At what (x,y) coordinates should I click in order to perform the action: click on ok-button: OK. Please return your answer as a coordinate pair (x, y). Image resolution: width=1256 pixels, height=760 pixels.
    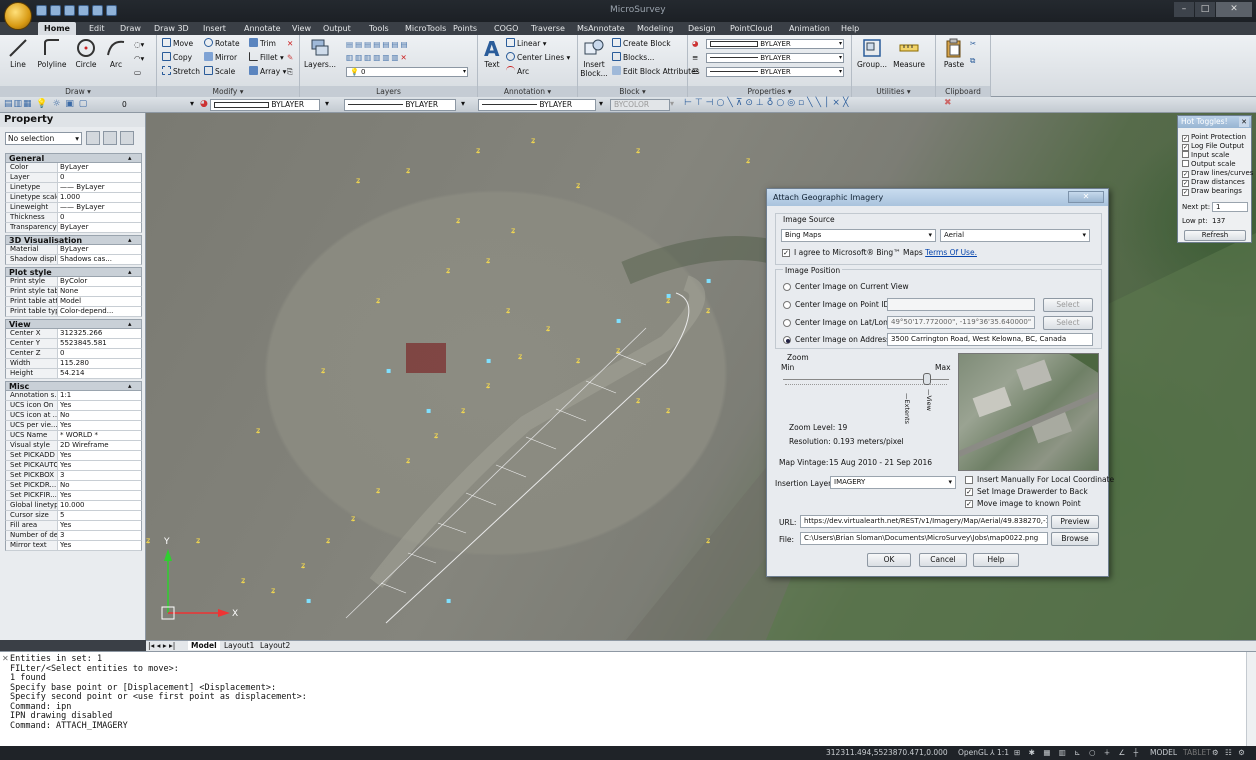
    Looking at the image, I should click on (889, 560).